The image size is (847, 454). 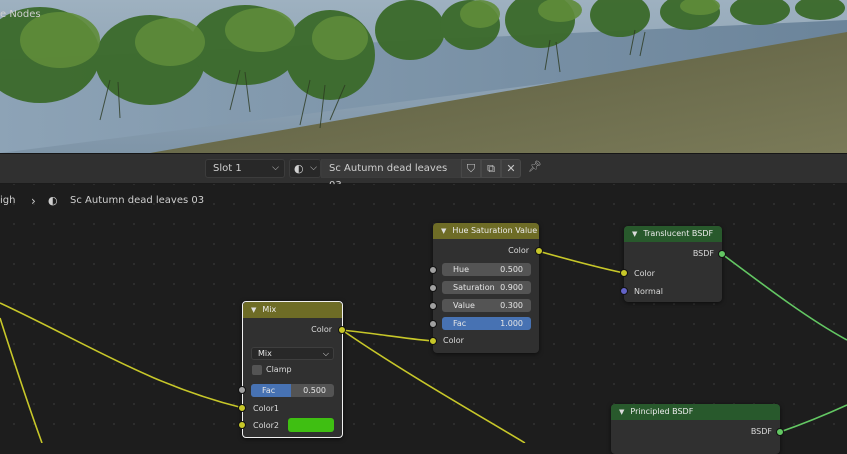 I want to click on input-color1-label: Color1, so click(x=266, y=408).